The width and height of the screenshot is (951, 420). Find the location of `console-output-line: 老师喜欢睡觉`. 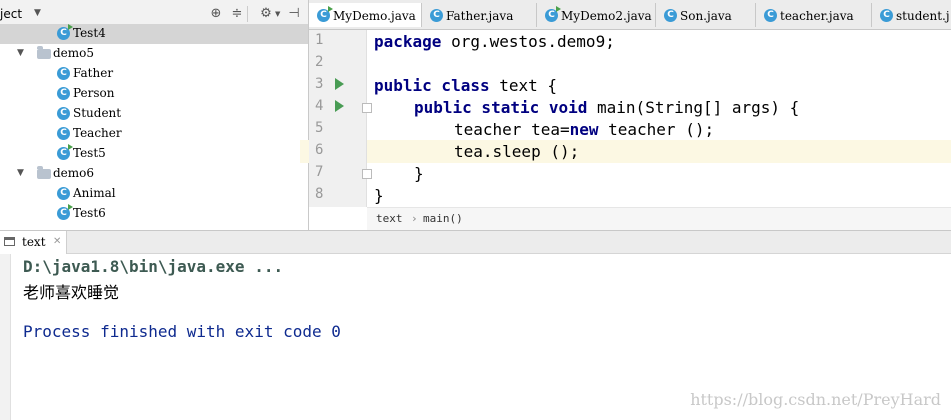

console-output-line: 老师喜欢睡觉 is located at coordinates (71, 292).